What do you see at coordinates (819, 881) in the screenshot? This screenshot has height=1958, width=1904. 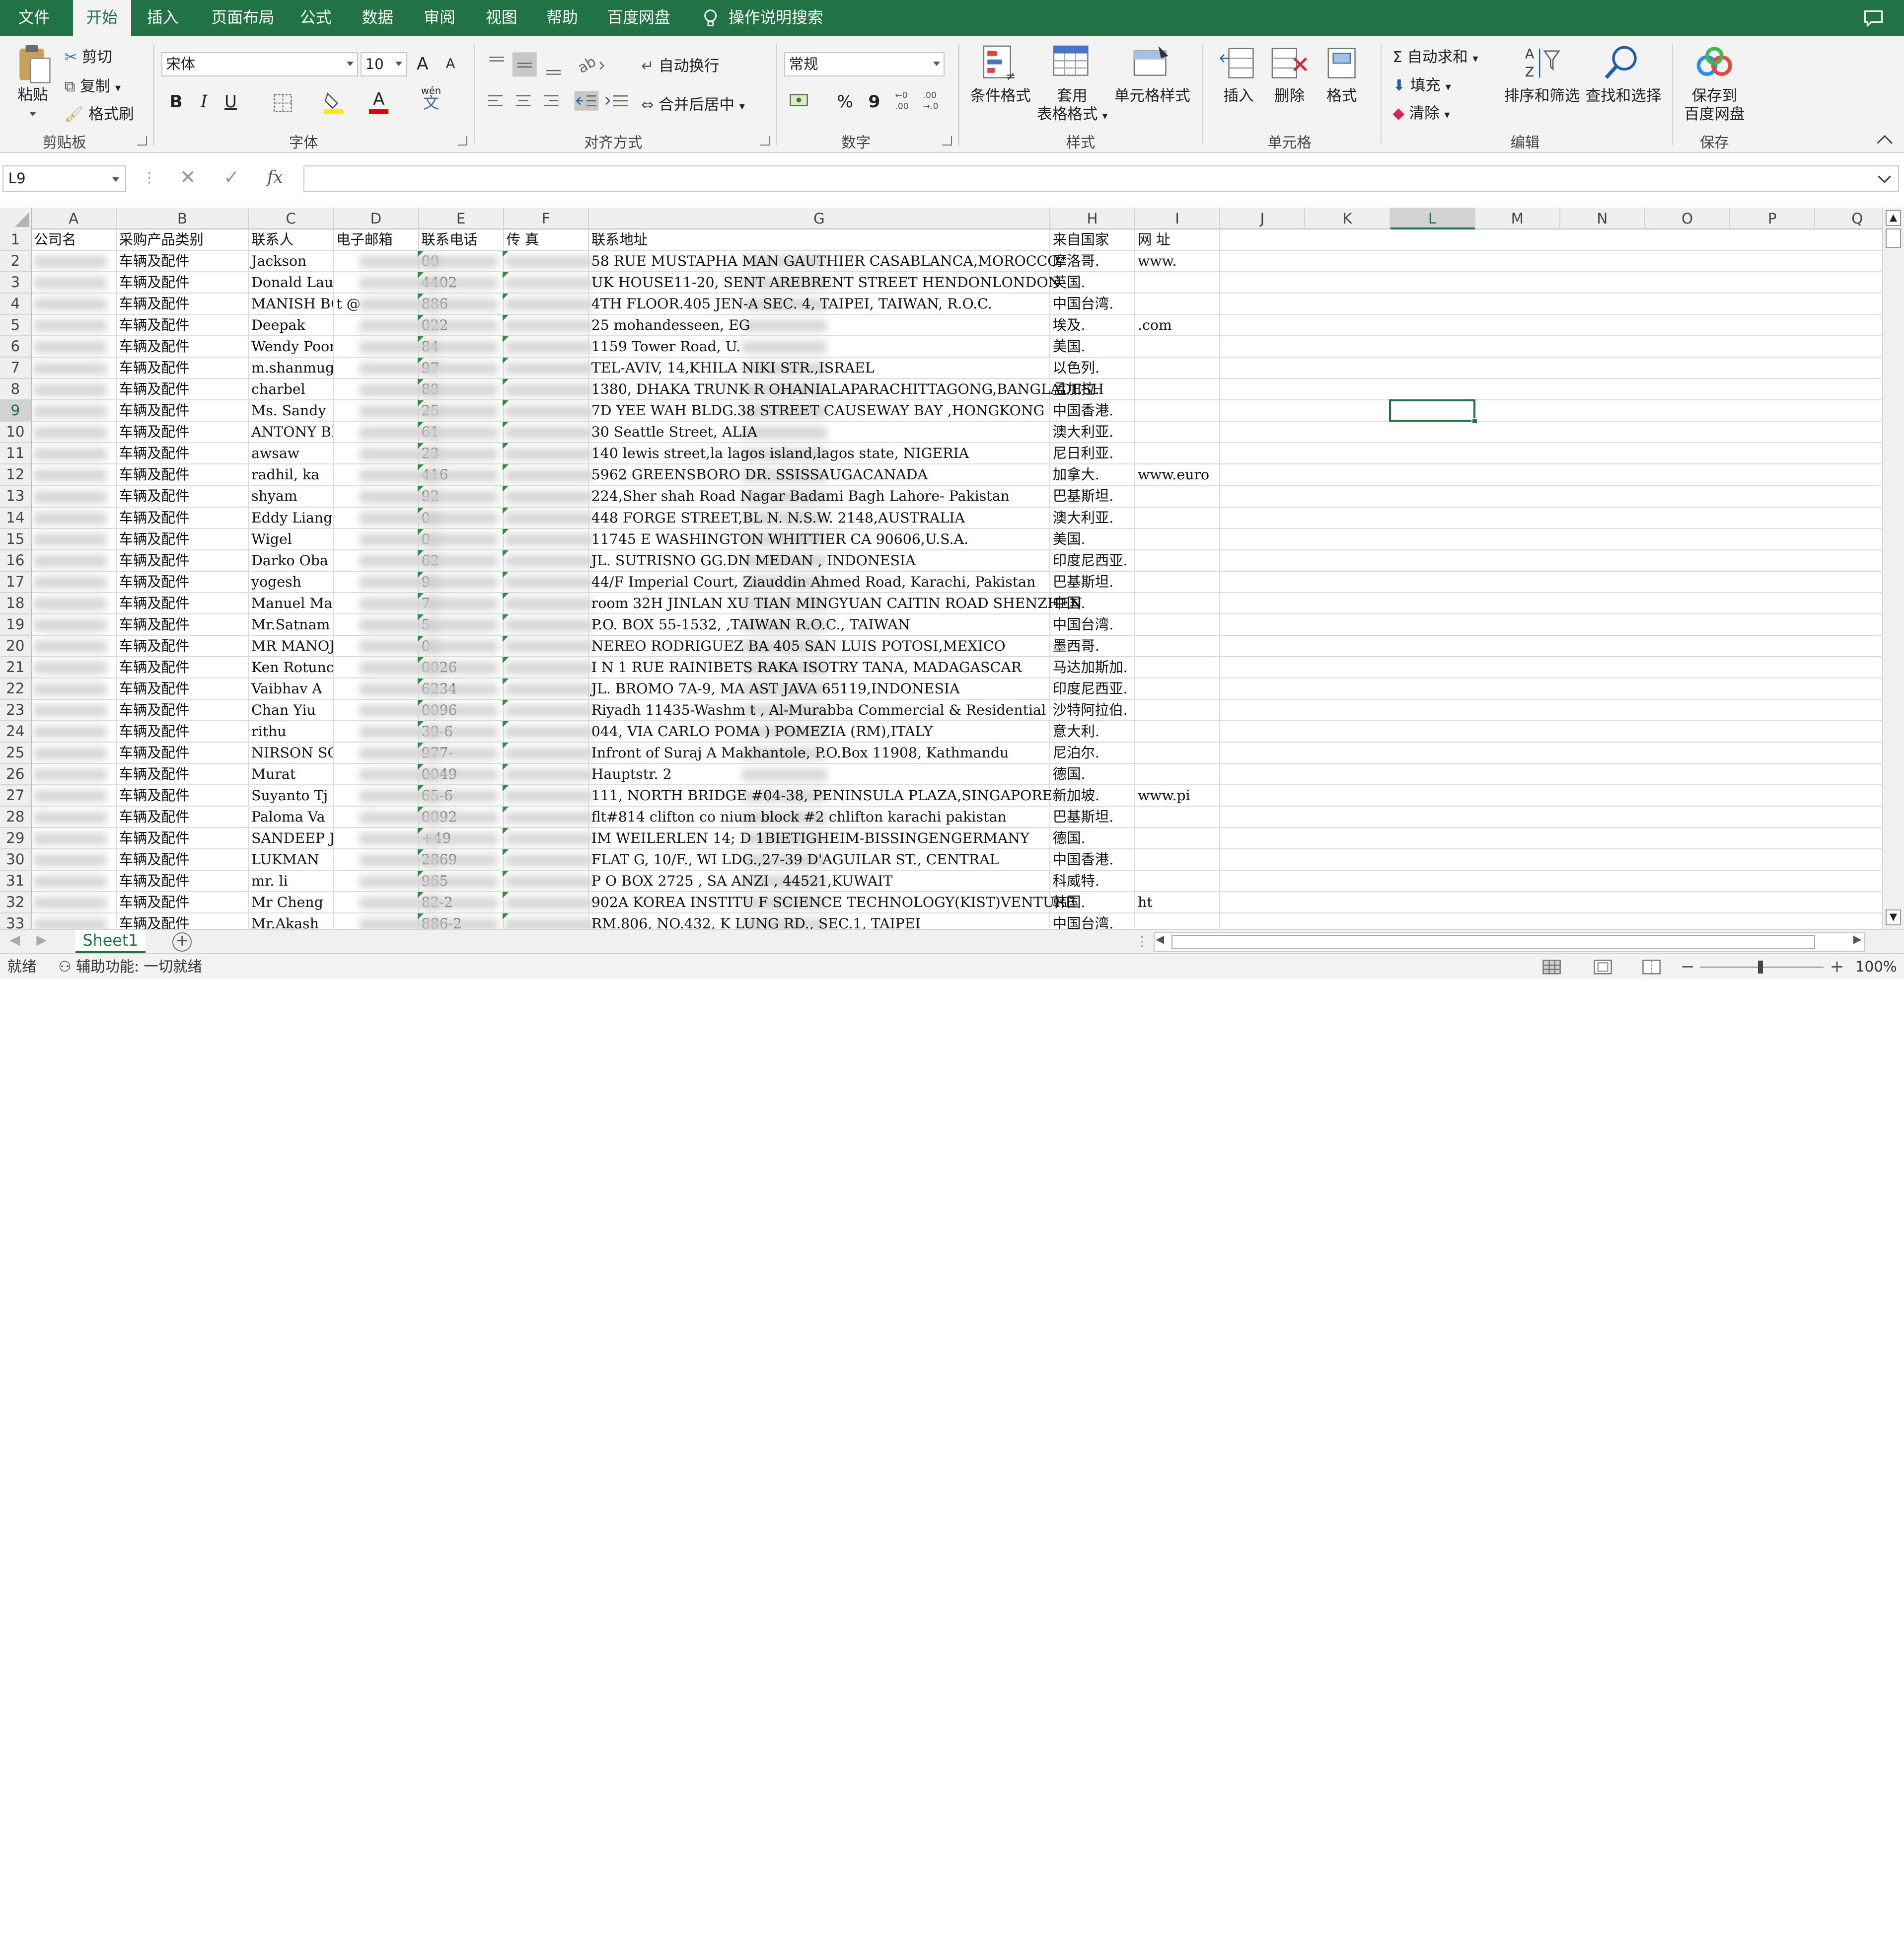 I see `cell-g31: P O BOX 2725 , SA ANZI , 44521,KUWAIT` at bounding box center [819, 881].